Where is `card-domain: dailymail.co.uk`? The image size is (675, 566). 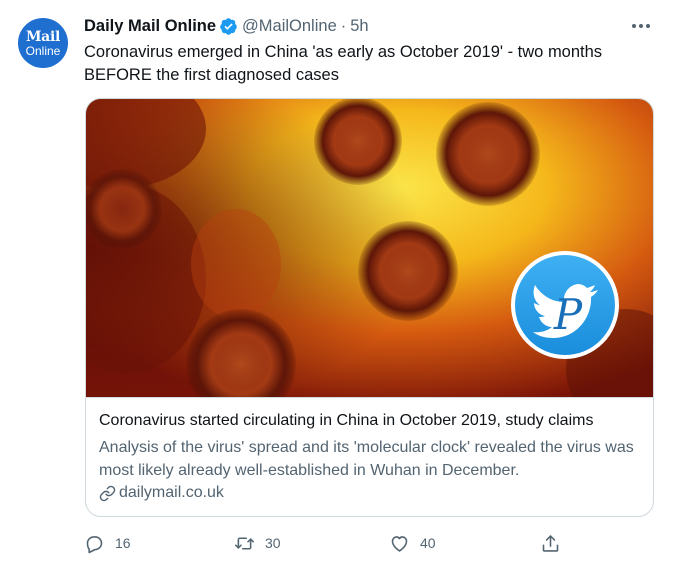 card-domain: dailymail.co.uk is located at coordinates (161, 493).